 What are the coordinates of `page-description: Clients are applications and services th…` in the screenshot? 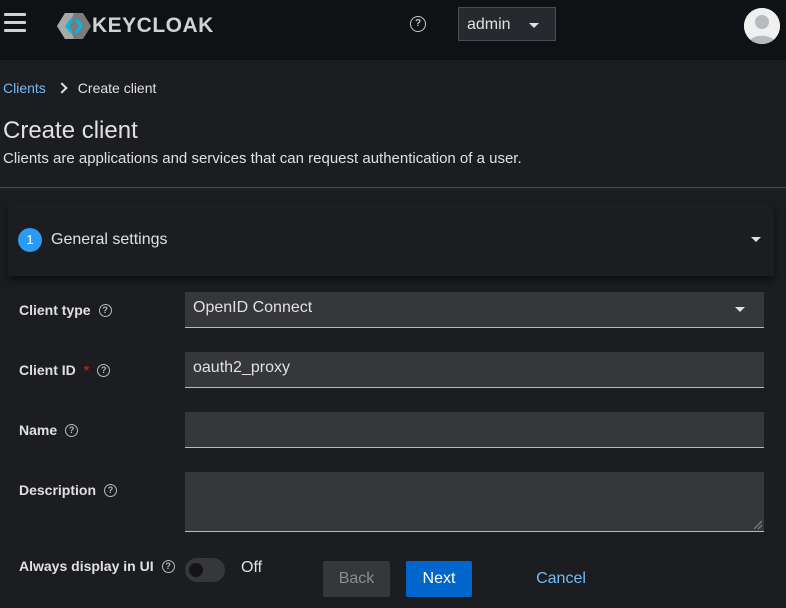 It's located at (262, 158).